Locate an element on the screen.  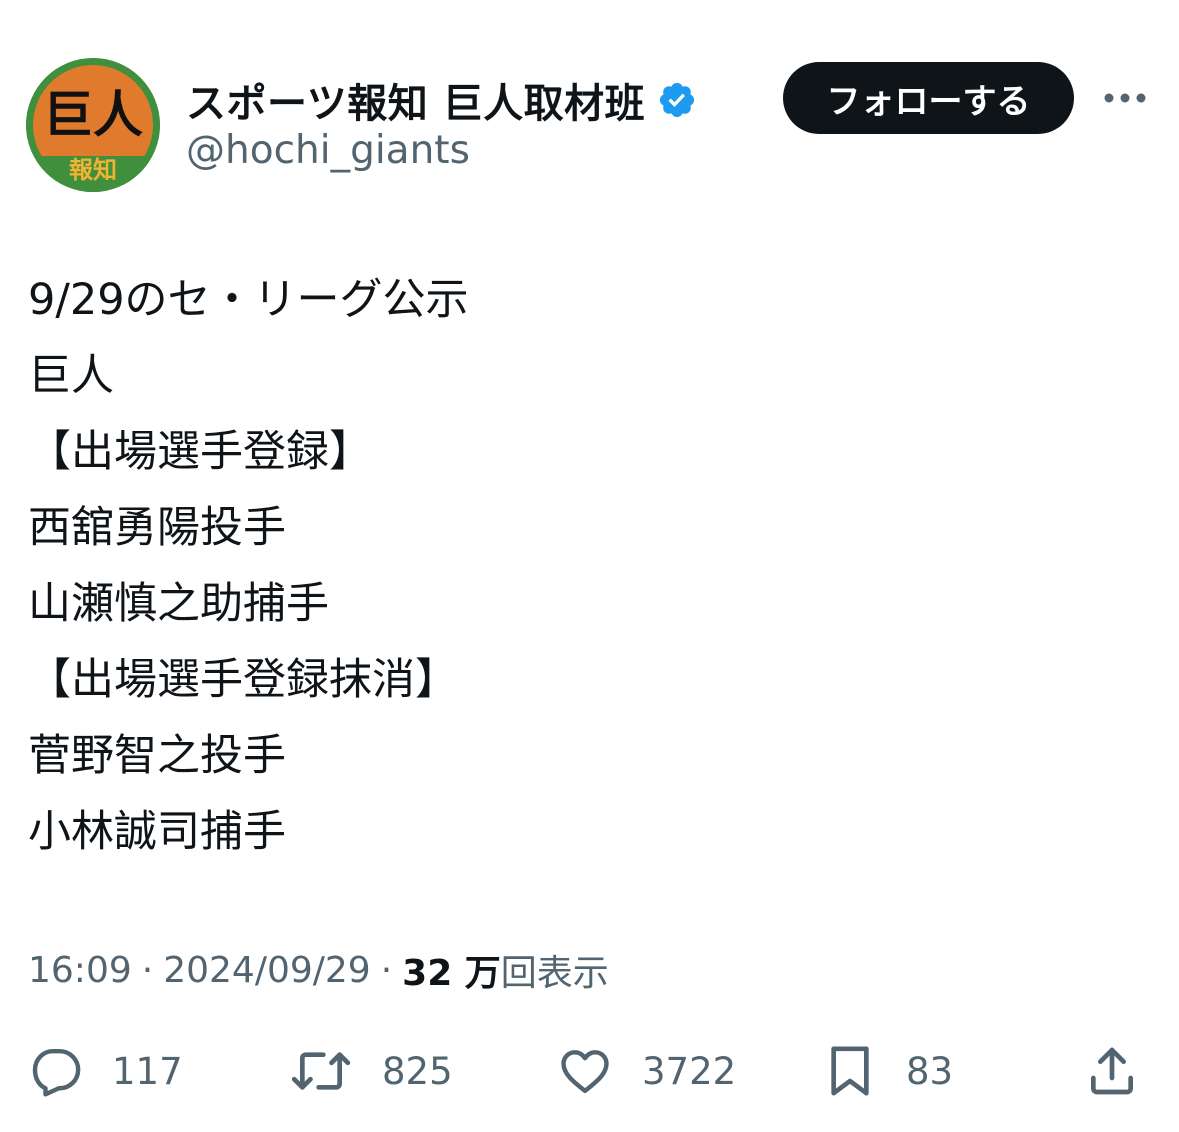
more-options-icon is located at coordinates (1125, 98).